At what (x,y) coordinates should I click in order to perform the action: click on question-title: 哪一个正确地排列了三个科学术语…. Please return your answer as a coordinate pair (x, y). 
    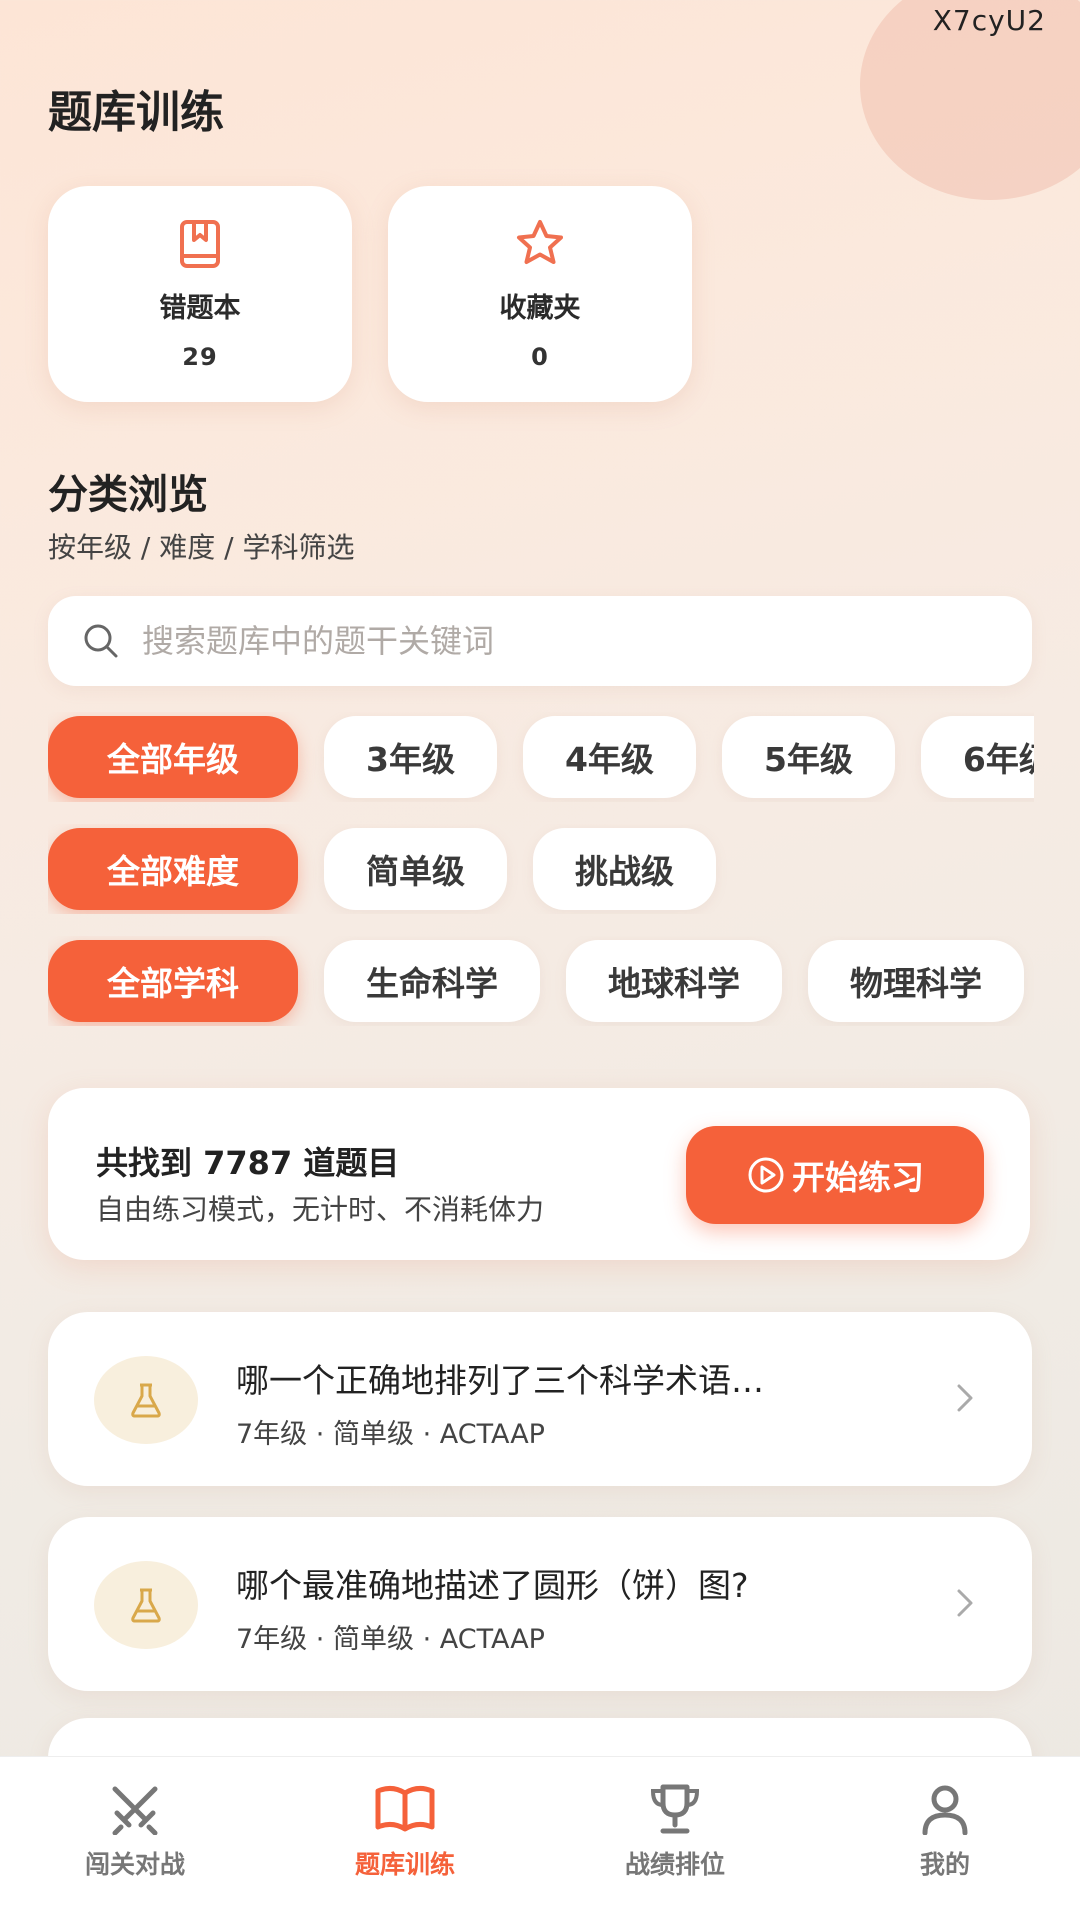
    Looking at the image, I should click on (500, 1380).